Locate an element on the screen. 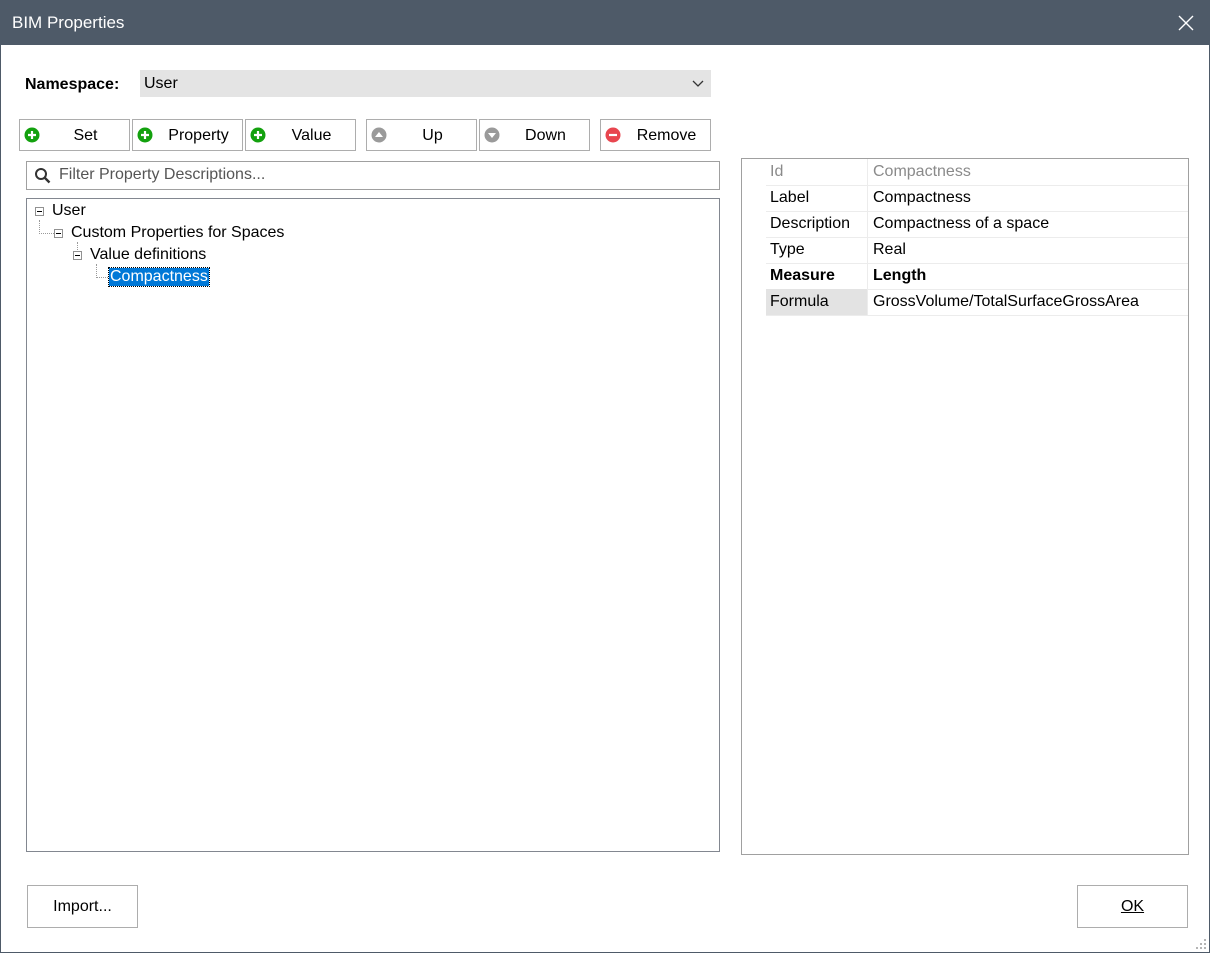  add-value-button: Value is located at coordinates (300, 135).